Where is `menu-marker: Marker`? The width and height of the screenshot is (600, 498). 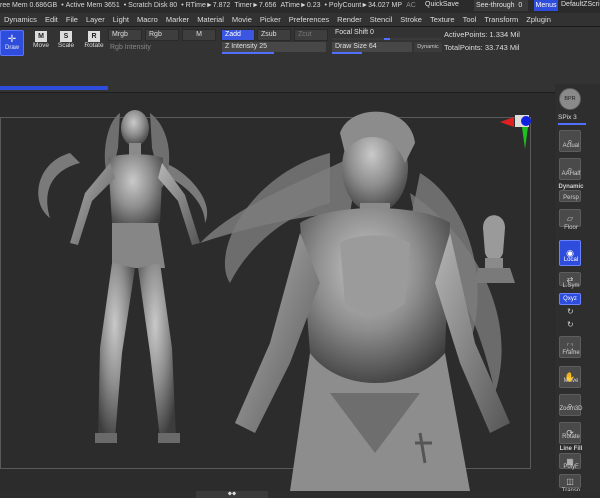 menu-marker: Marker is located at coordinates (177, 19).